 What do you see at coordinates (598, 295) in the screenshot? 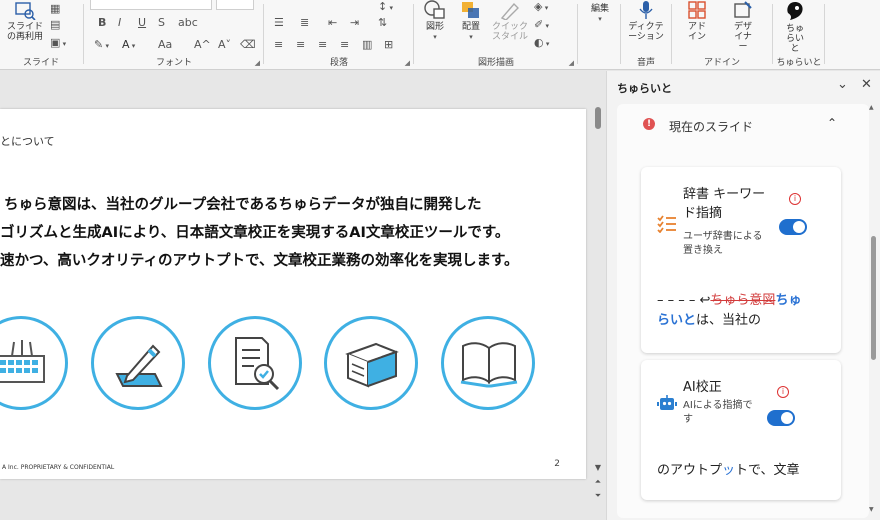
I see `slide-scrollbar: ▼ ⏶ ⏷` at bounding box center [598, 295].